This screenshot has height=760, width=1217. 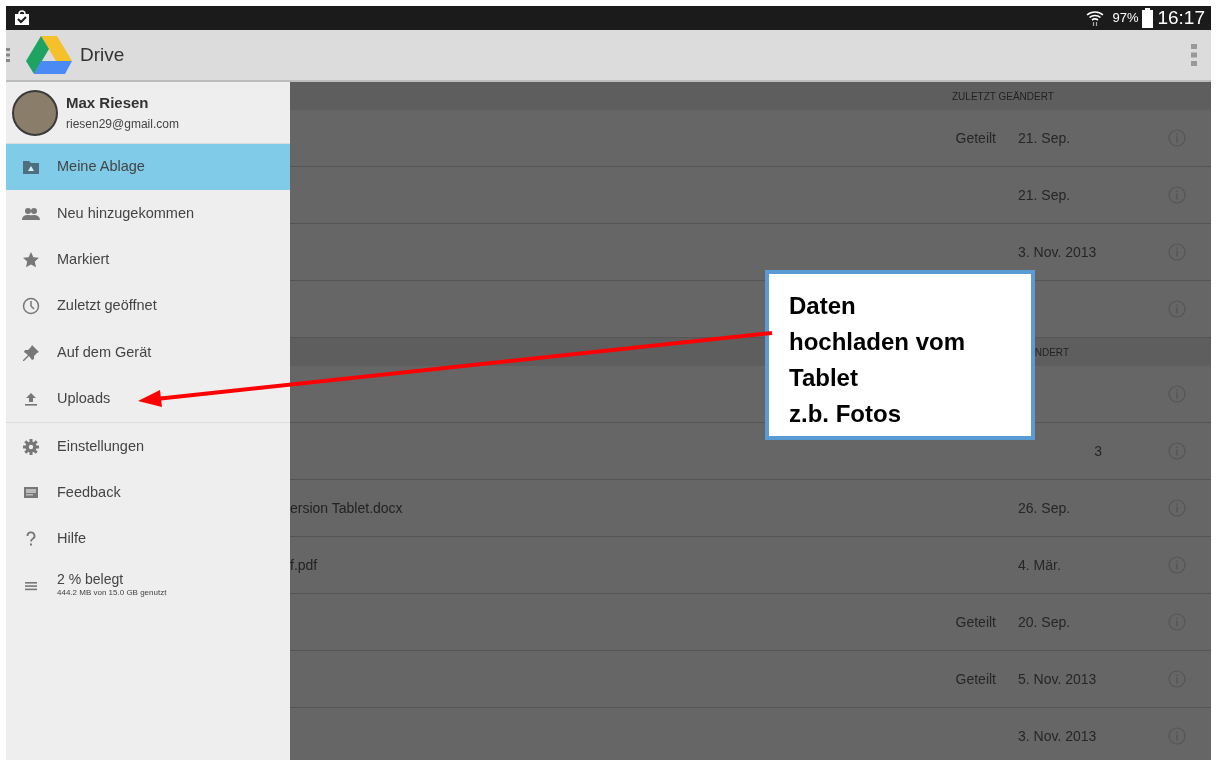 What do you see at coordinates (122, 124) in the screenshot?
I see `account-email: riesen29@gmail.com` at bounding box center [122, 124].